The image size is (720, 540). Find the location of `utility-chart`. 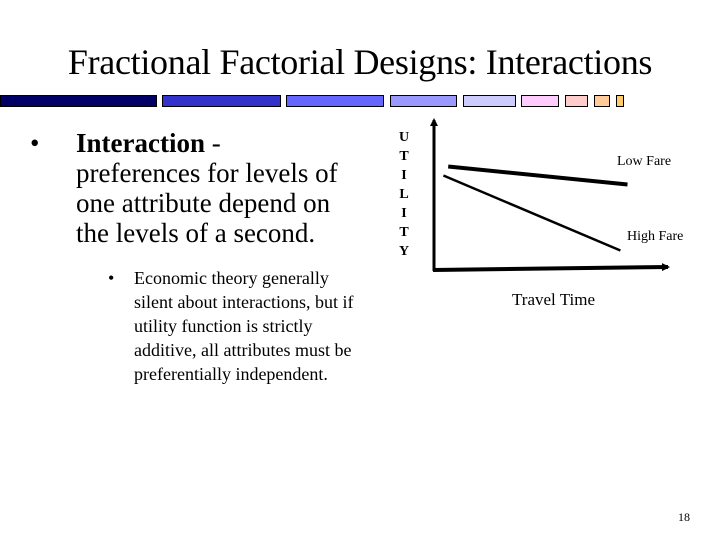

utility-chart is located at coordinates (550, 195).